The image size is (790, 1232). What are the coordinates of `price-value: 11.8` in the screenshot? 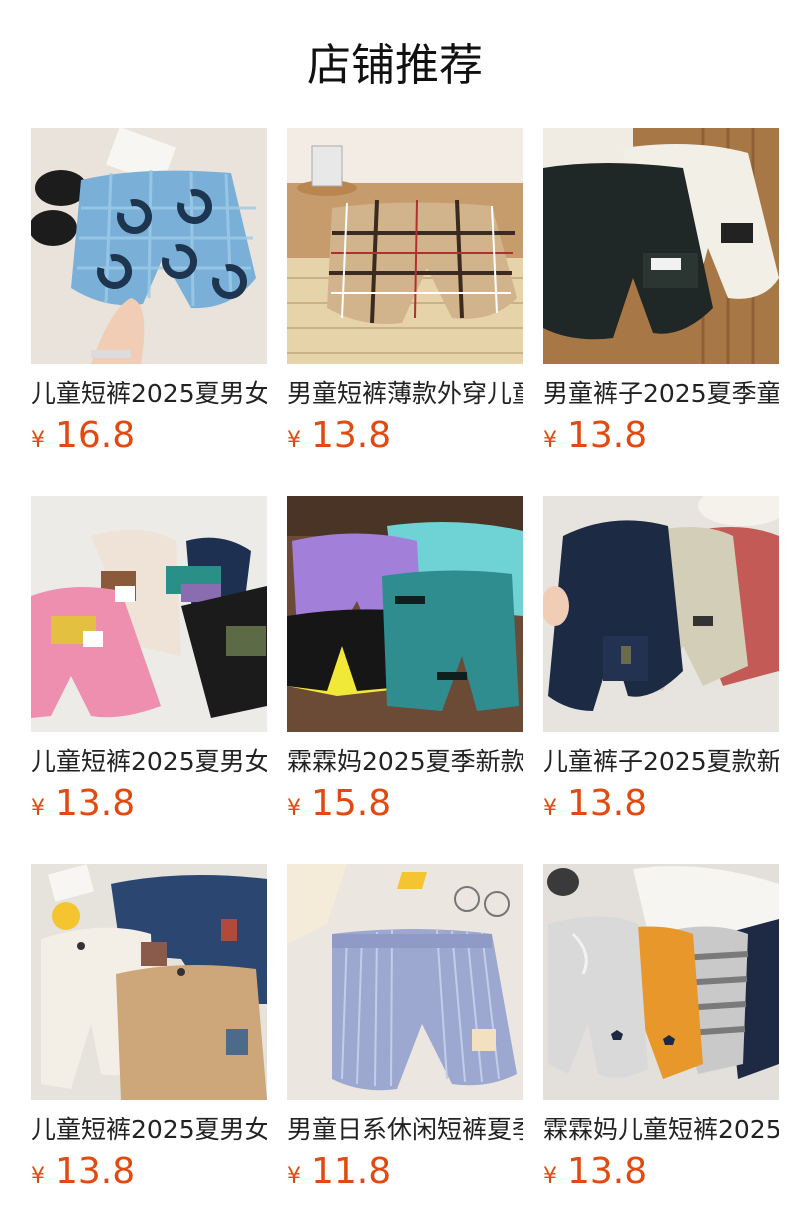 It's located at (351, 1171).